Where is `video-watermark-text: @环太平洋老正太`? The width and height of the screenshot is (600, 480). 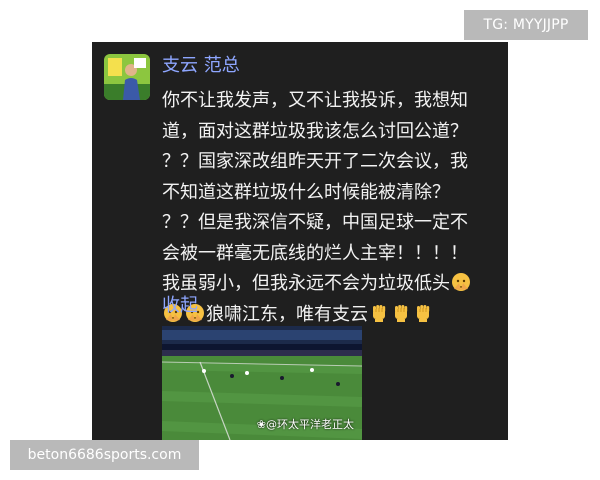
video-watermark-text: @环太平洋老正太 is located at coordinates (310, 424).